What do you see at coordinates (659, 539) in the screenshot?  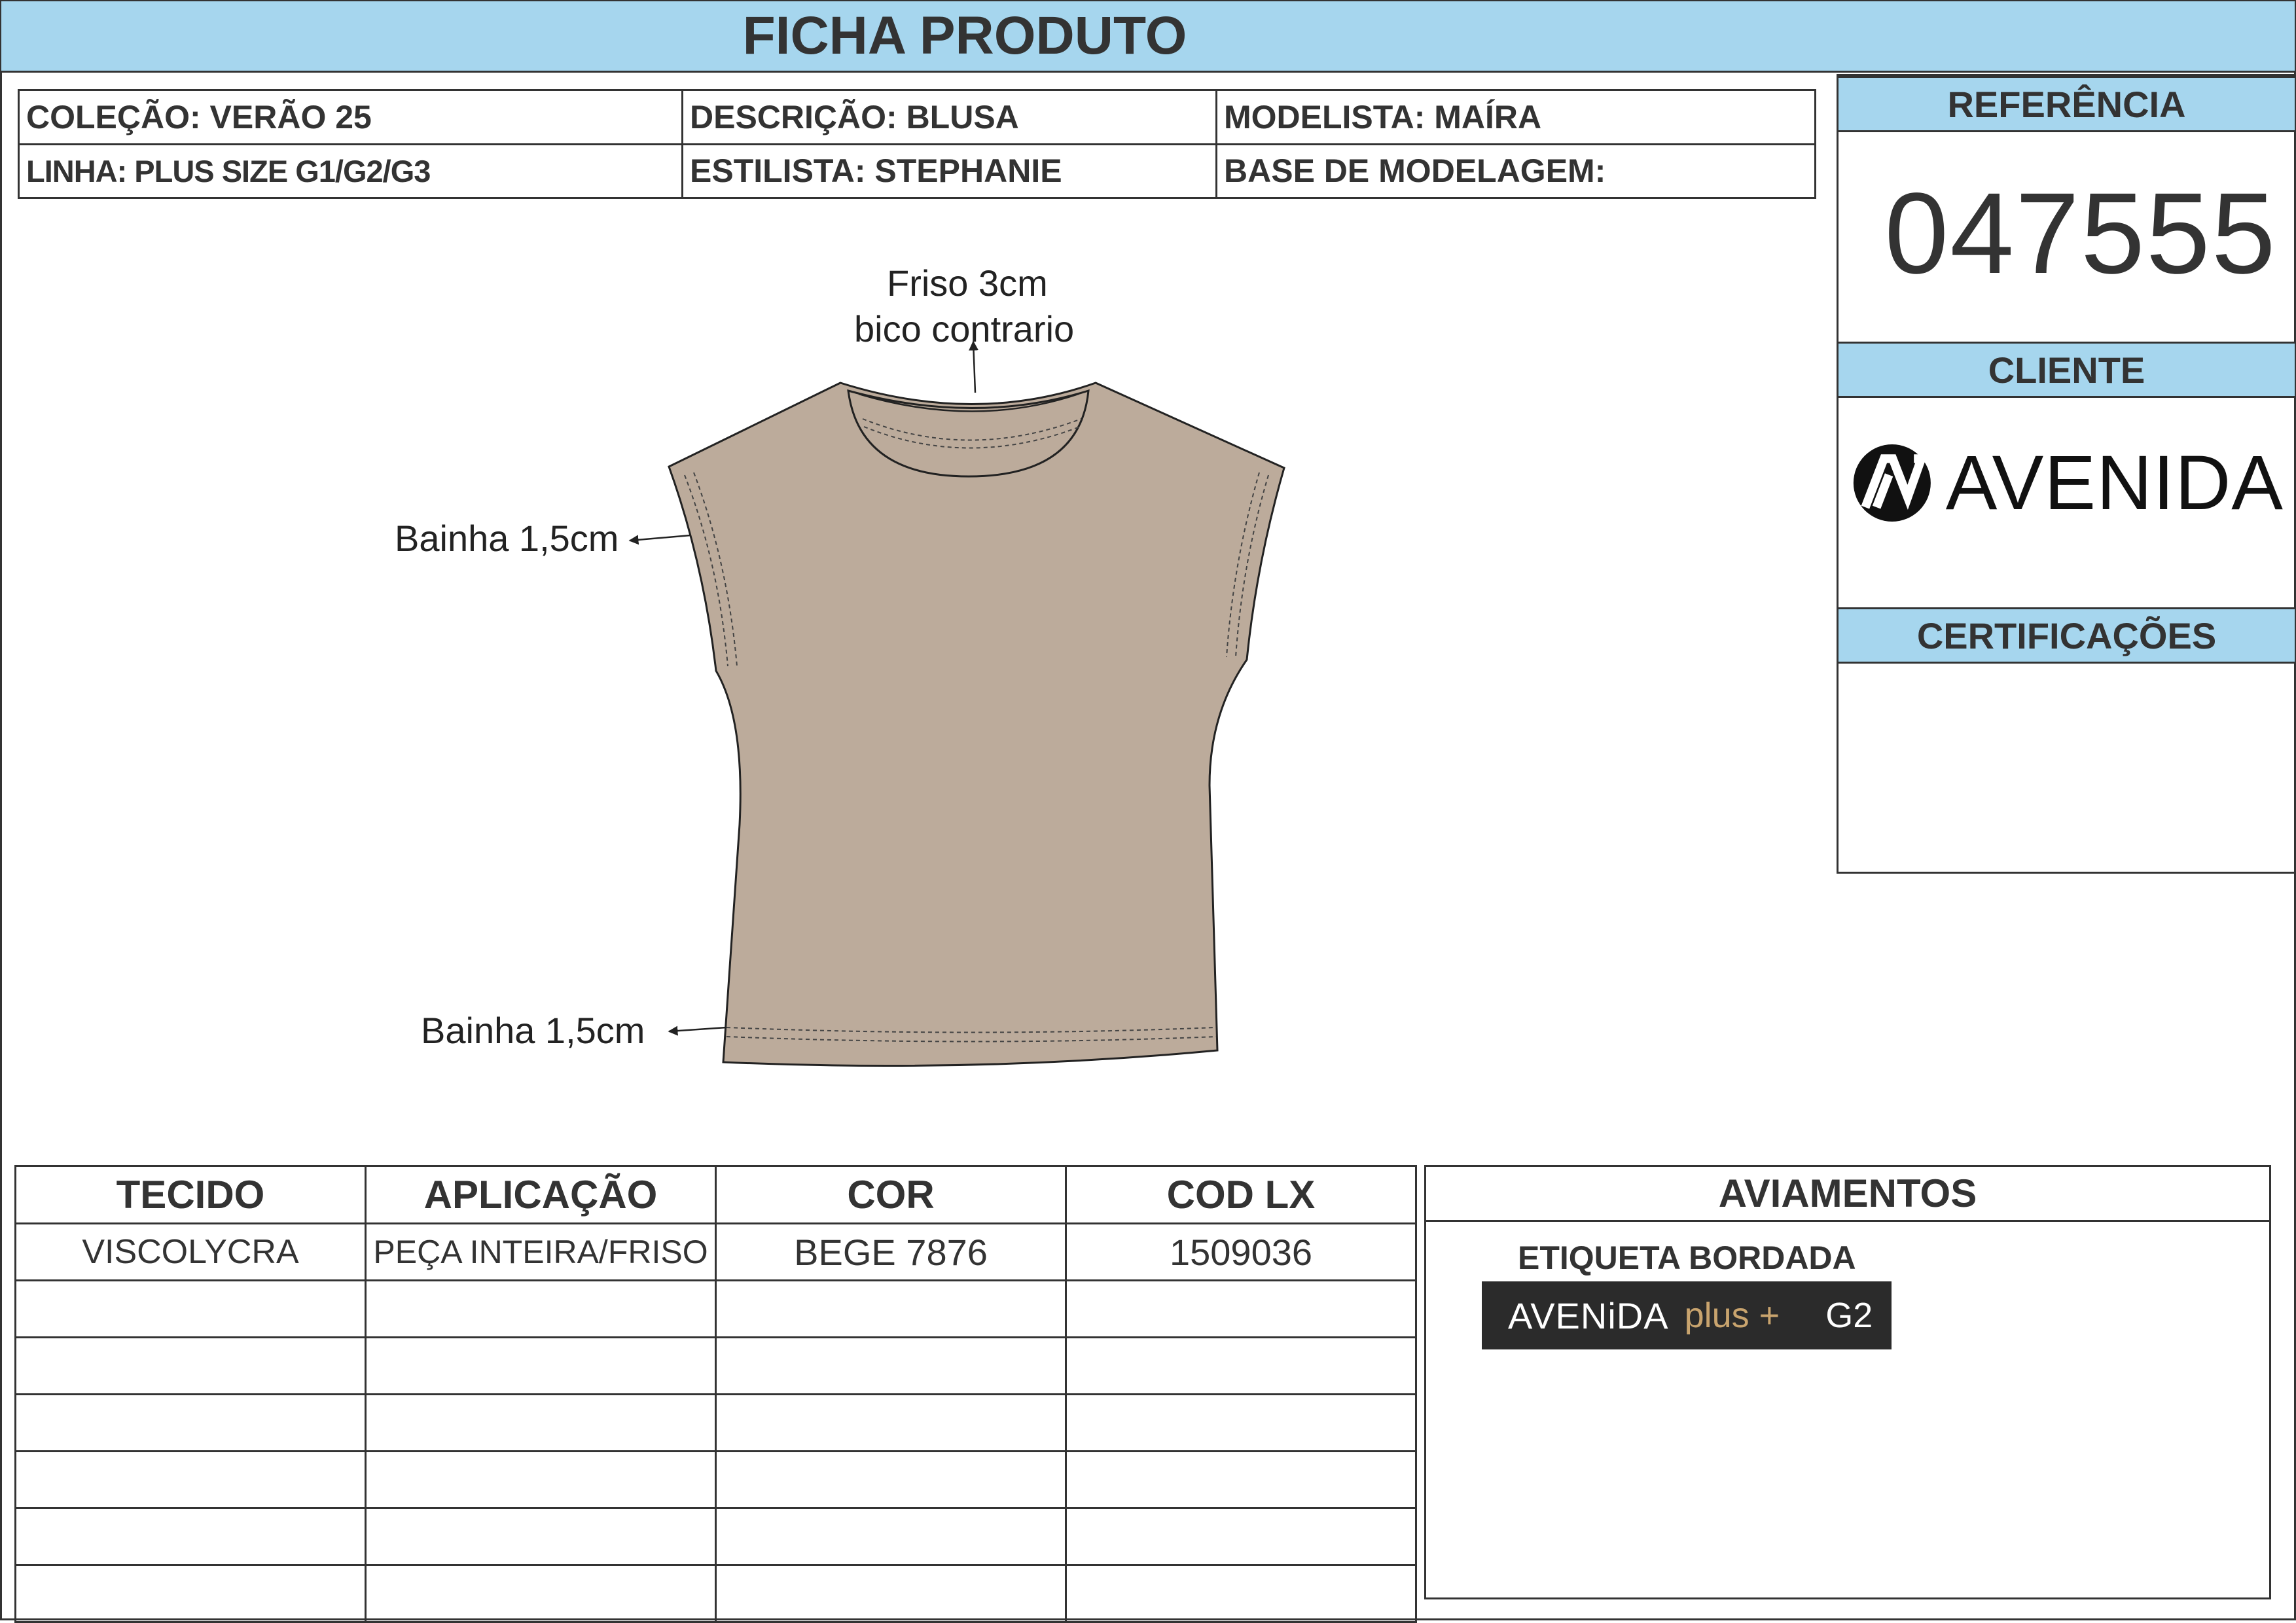 I see `sleeve-arrow` at bounding box center [659, 539].